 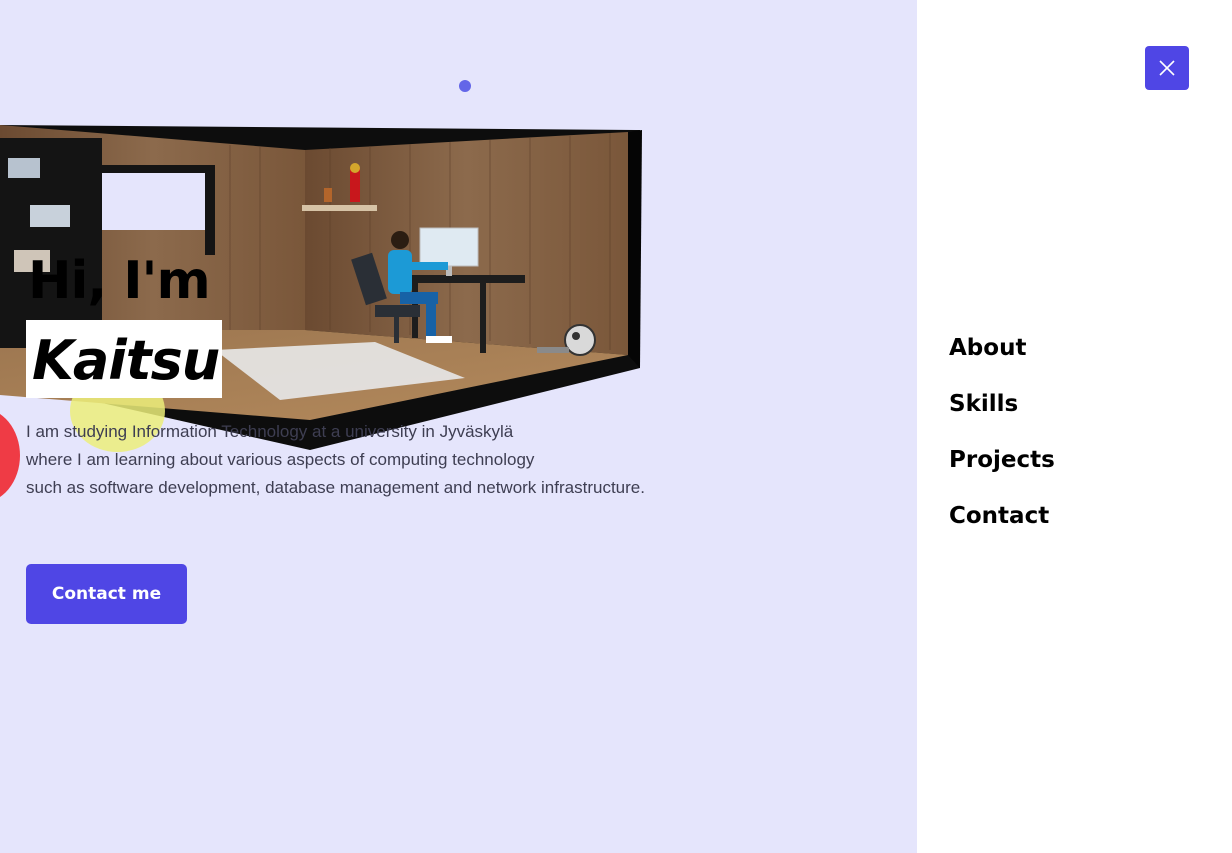 What do you see at coordinates (465, 86) in the screenshot?
I see `decorative-dot` at bounding box center [465, 86].